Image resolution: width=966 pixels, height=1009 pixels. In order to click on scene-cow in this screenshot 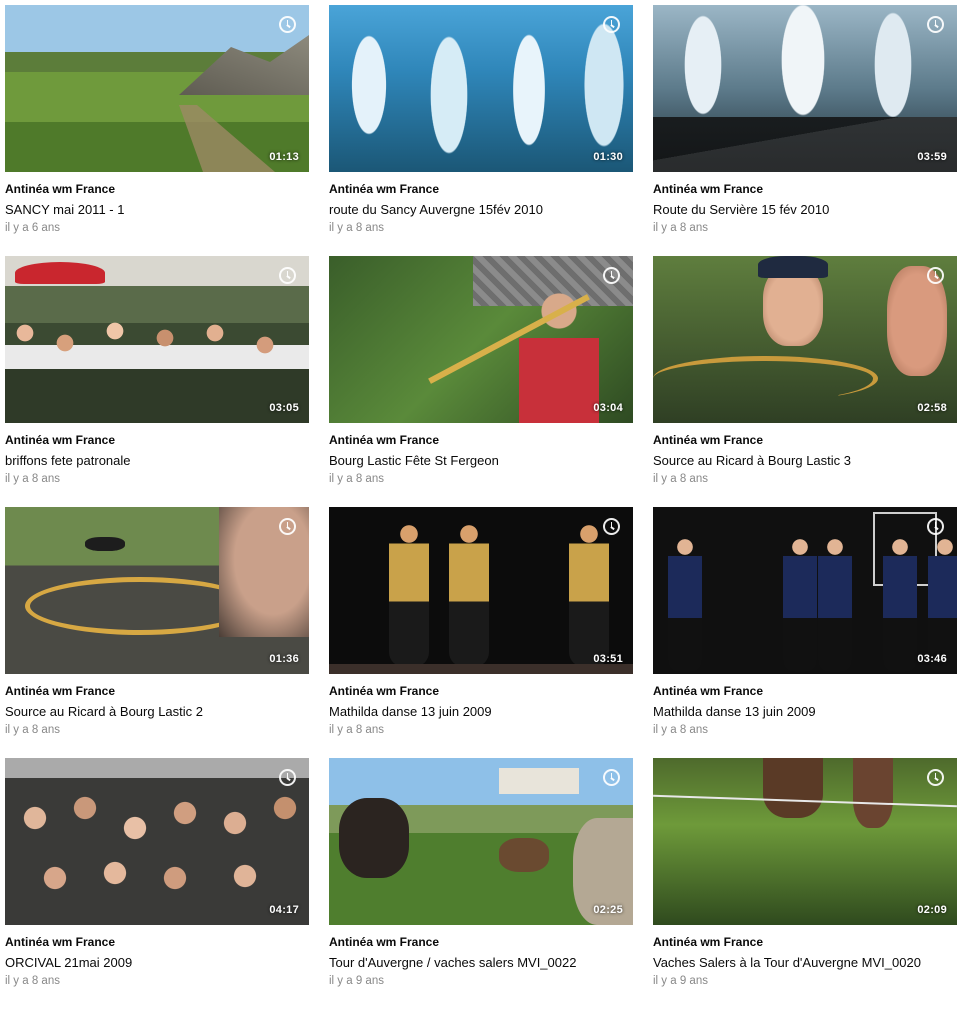, I will do `click(374, 838)`.